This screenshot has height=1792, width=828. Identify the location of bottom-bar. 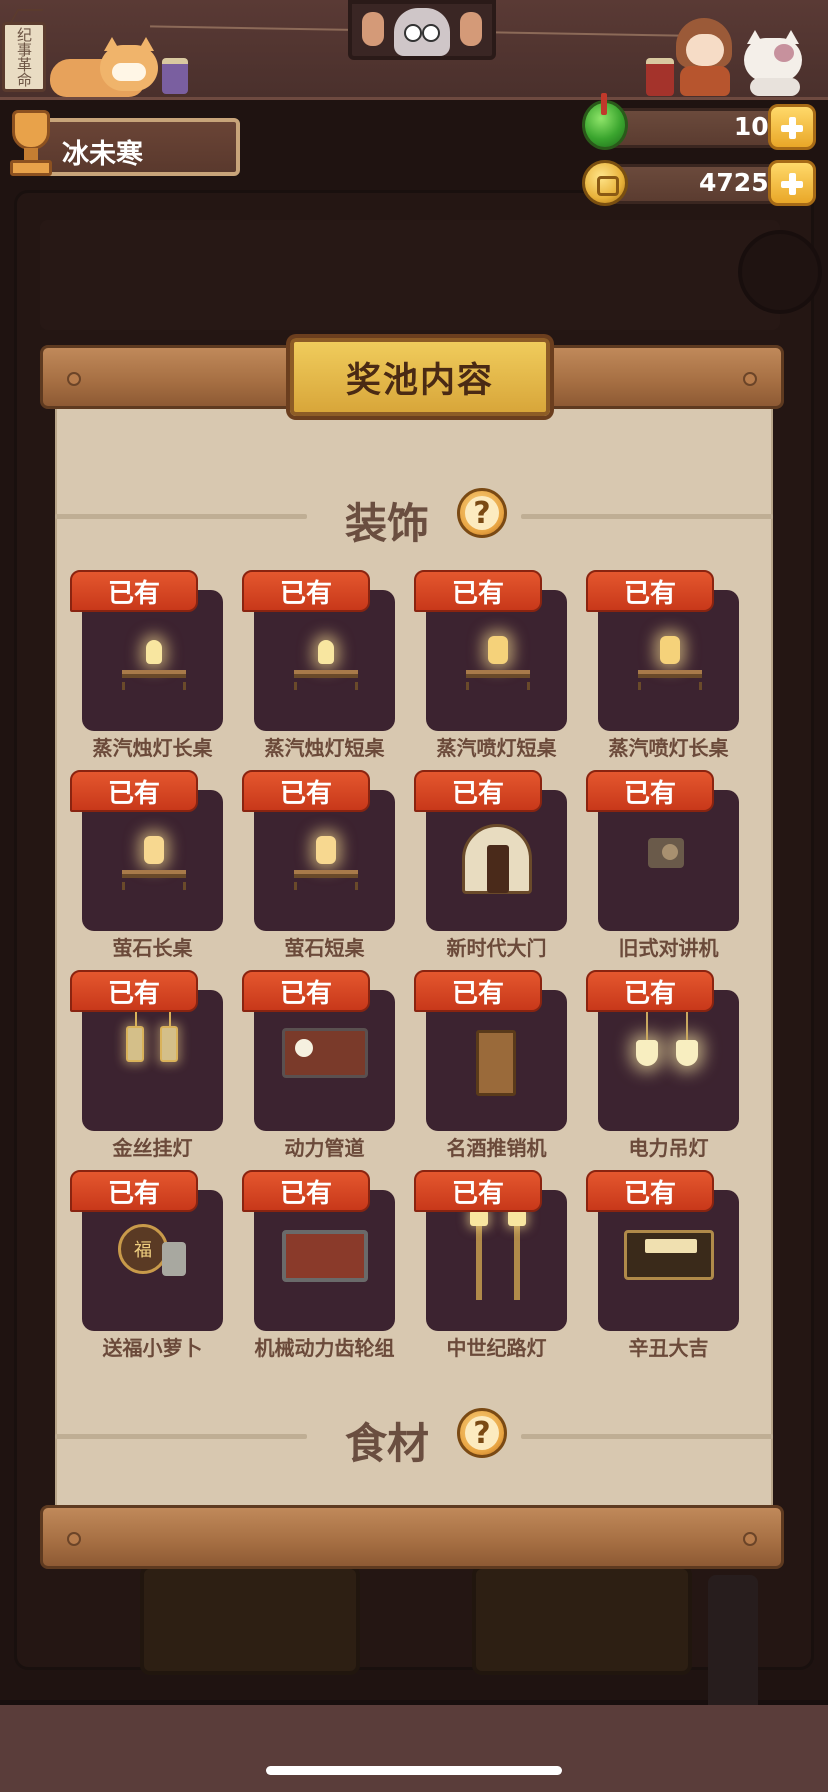
(414, 1748).